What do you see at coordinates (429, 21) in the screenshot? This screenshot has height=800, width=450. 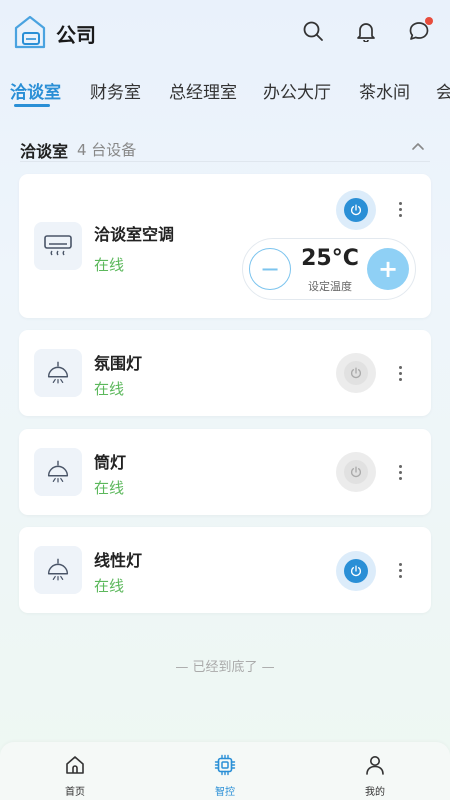 I see `notification-dot` at bounding box center [429, 21].